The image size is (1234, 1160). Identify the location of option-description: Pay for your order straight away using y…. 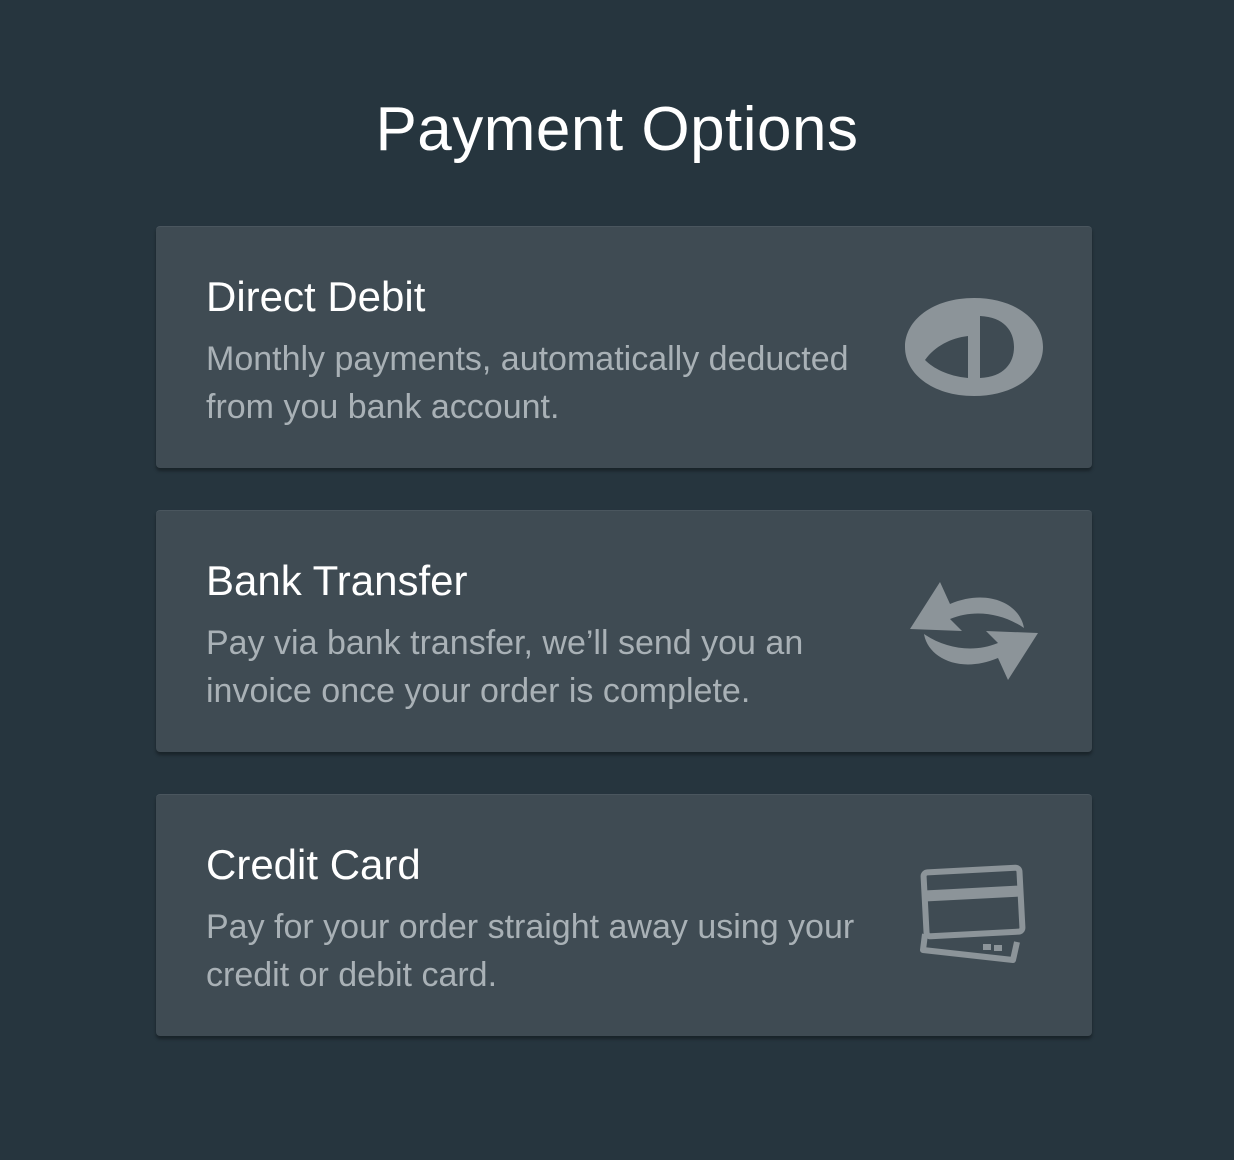
(530, 951).